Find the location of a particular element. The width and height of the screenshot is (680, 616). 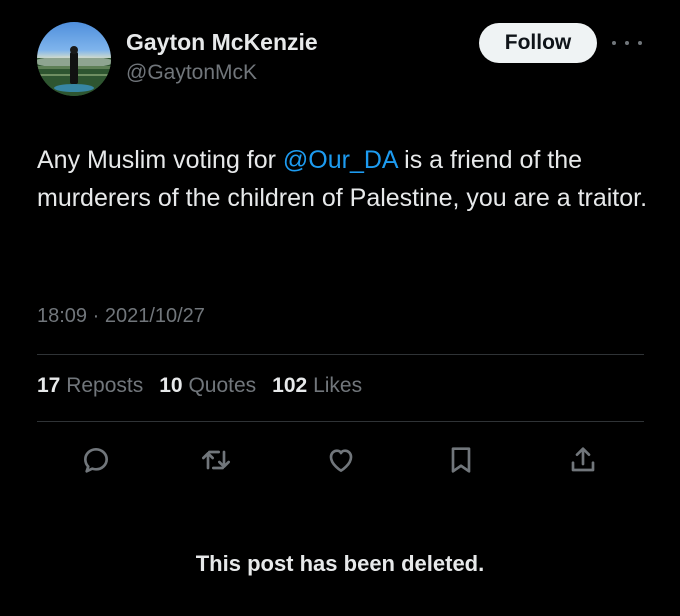

tweet-text-before: Any Muslim voting for is located at coordinates (160, 160).